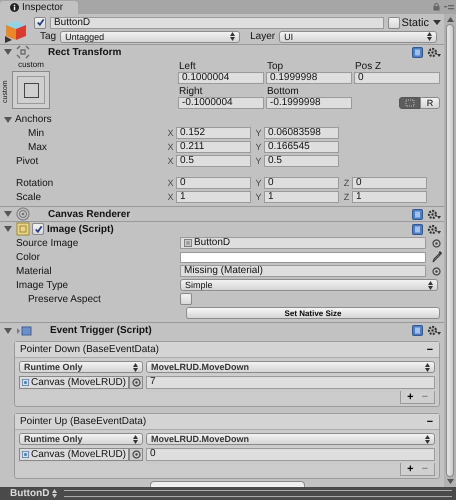 Image resolution: width=456 pixels, height=500 pixels. Describe the element at coordinates (449, 7) in the screenshot. I see `menu-icon` at that location.